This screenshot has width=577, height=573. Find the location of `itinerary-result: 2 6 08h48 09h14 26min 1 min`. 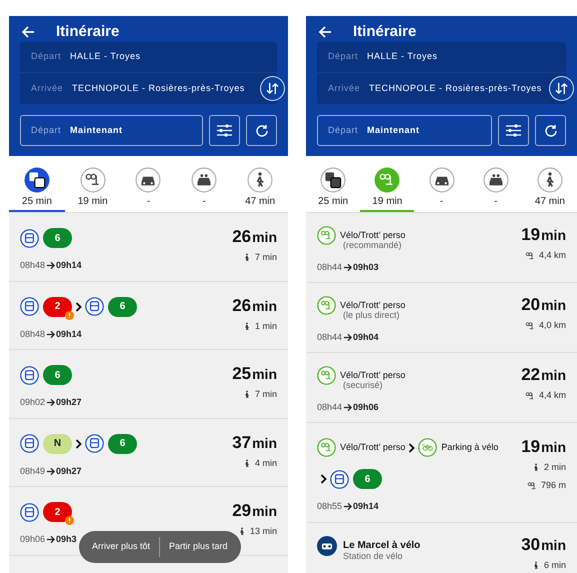

itinerary-result: 2 6 08h48 09h14 26min 1 min is located at coordinates (148, 316).